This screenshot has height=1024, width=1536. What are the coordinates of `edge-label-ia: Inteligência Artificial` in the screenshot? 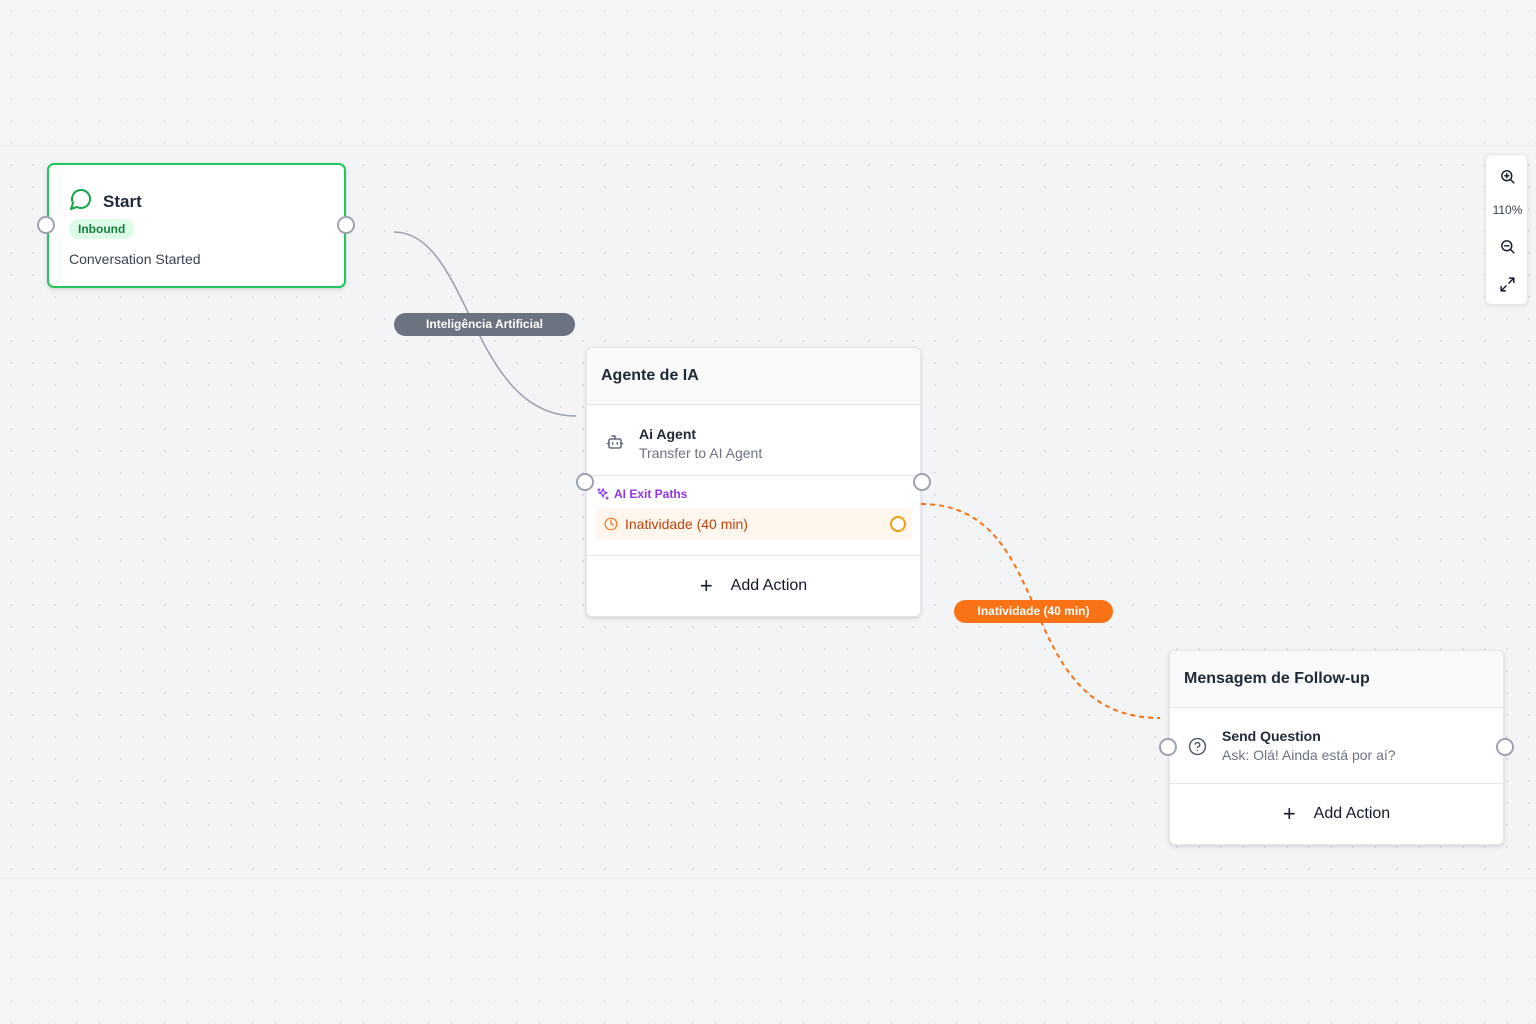 It's located at (484, 324).